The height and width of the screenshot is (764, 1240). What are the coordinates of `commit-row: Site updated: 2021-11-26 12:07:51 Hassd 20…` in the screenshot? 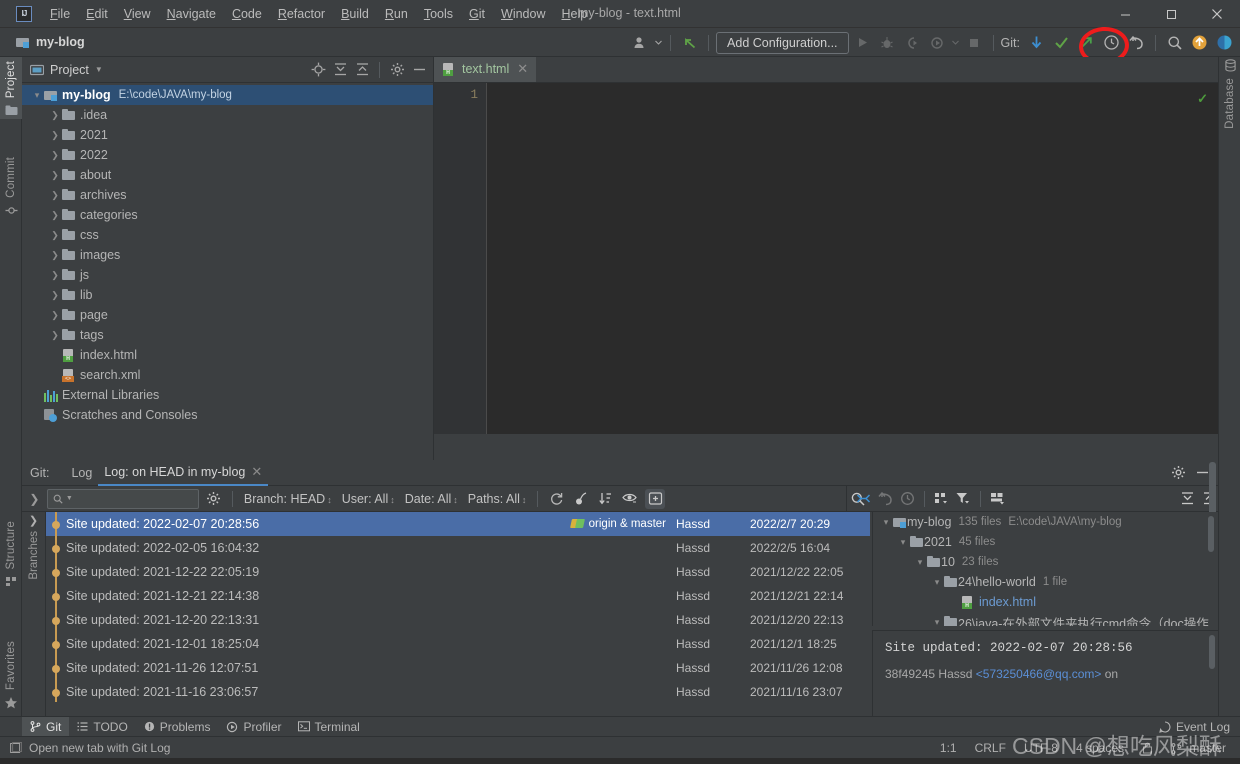 It's located at (458, 668).